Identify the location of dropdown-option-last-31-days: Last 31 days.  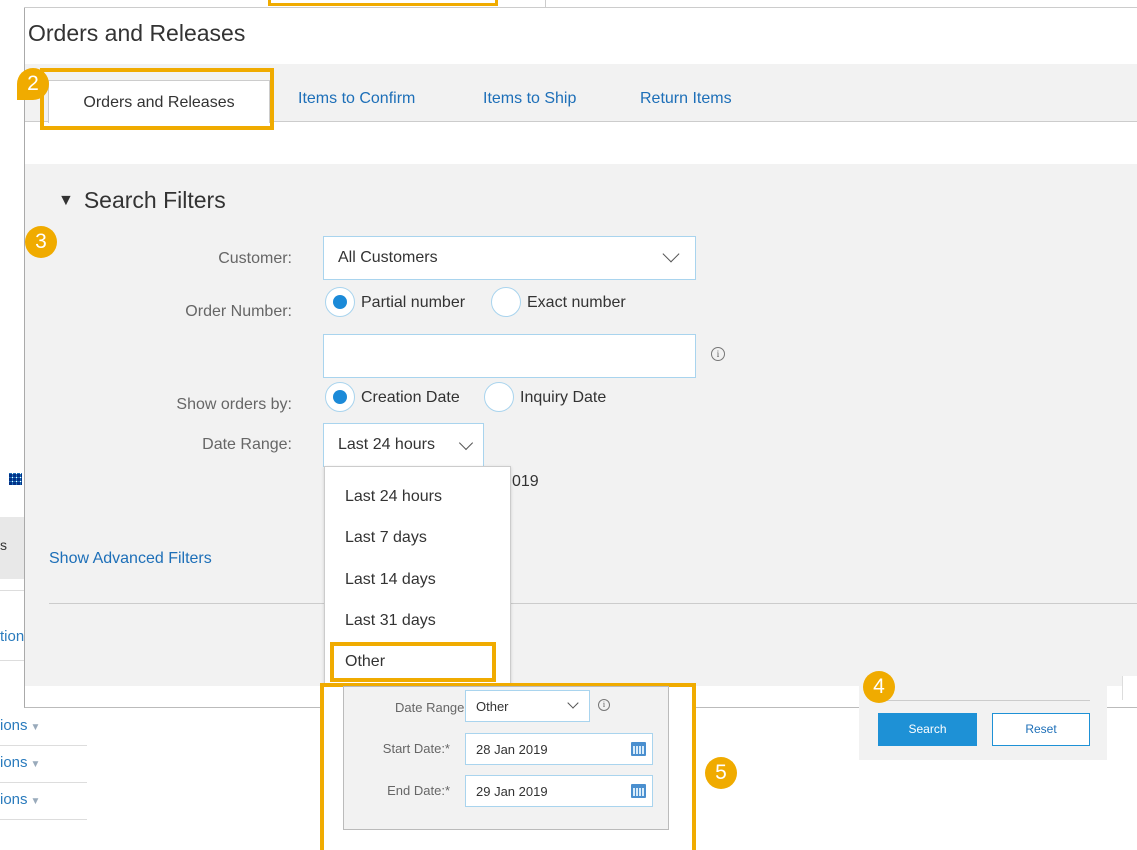
(390, 621).